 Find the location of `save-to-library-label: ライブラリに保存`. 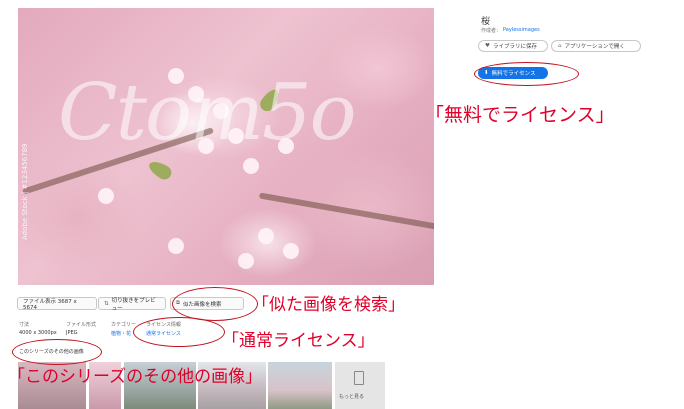

save-to-library-label: ライブラリに保存 is located at coordinates (514, 47).